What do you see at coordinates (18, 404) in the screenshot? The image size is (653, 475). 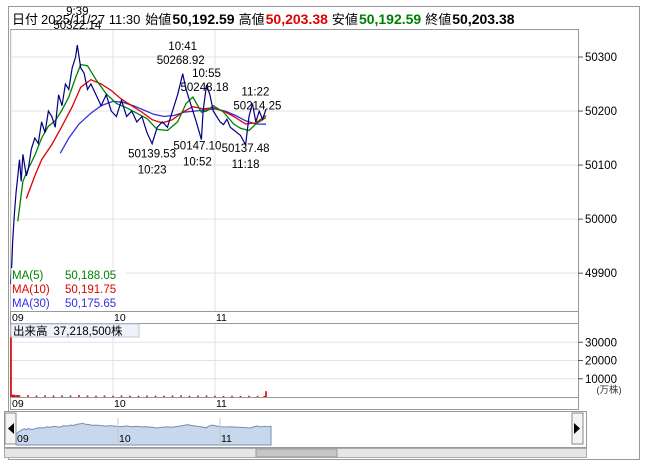 I see `volume-x-tick-label: 09` at bounding box center [18, 404].